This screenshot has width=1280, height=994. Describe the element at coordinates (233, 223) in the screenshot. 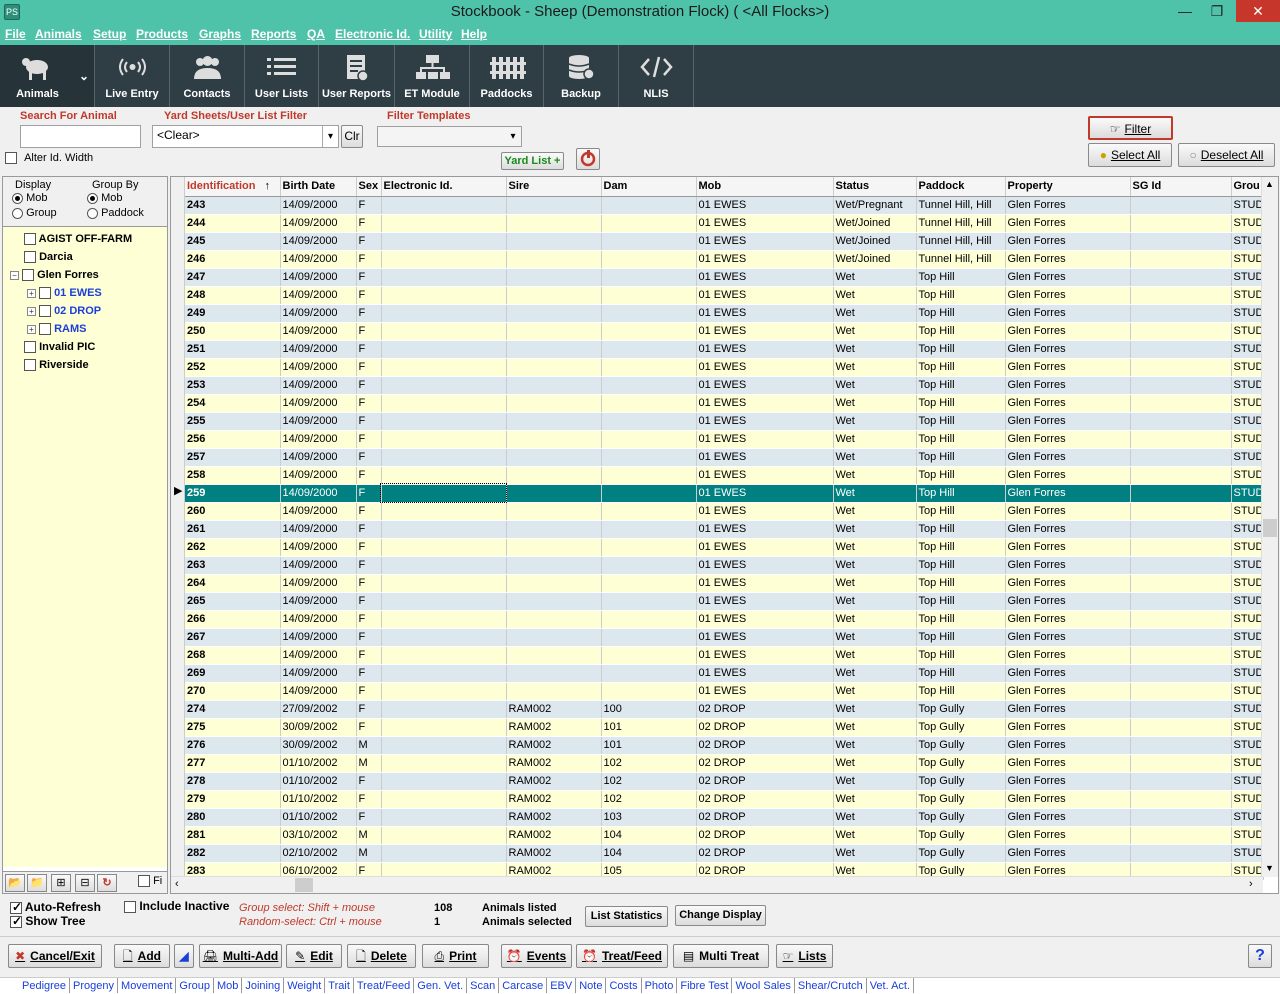

I see `table-cell: 244` at that location.